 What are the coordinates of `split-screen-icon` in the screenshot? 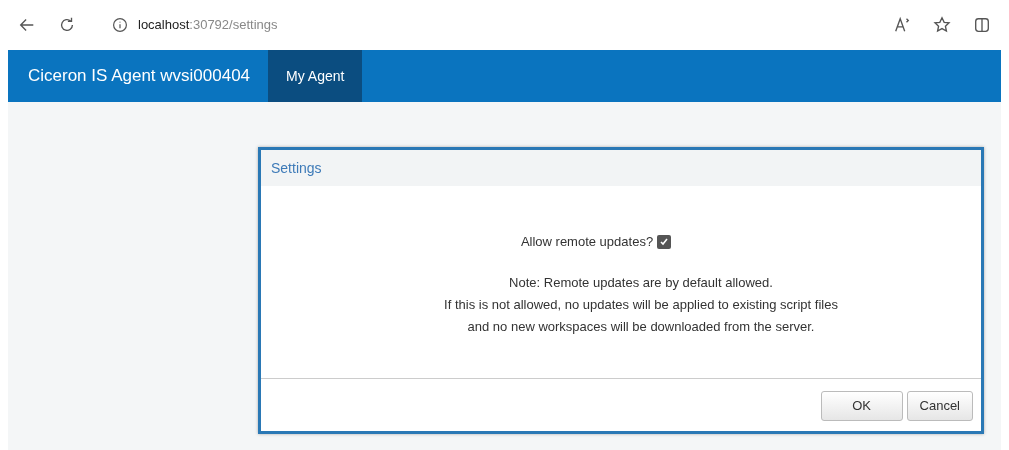 It's located at (982, 25).